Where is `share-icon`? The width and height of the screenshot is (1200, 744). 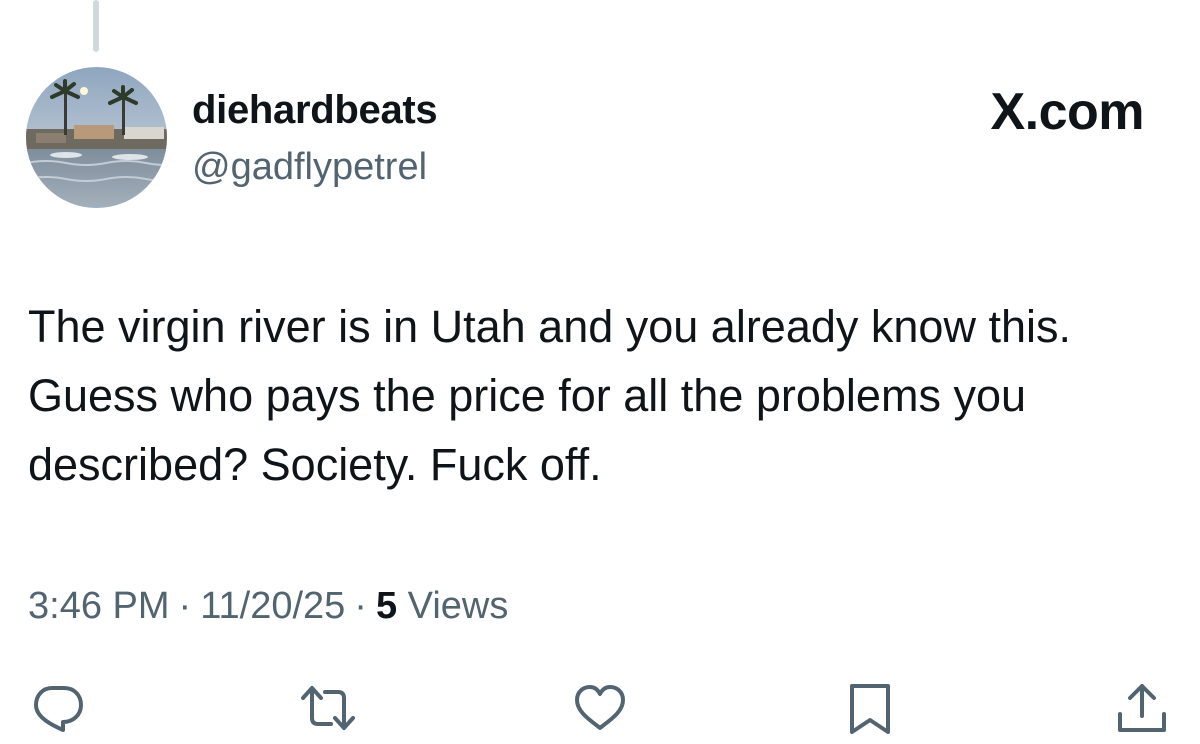
share-icon is located at coordinates (1142, 708).